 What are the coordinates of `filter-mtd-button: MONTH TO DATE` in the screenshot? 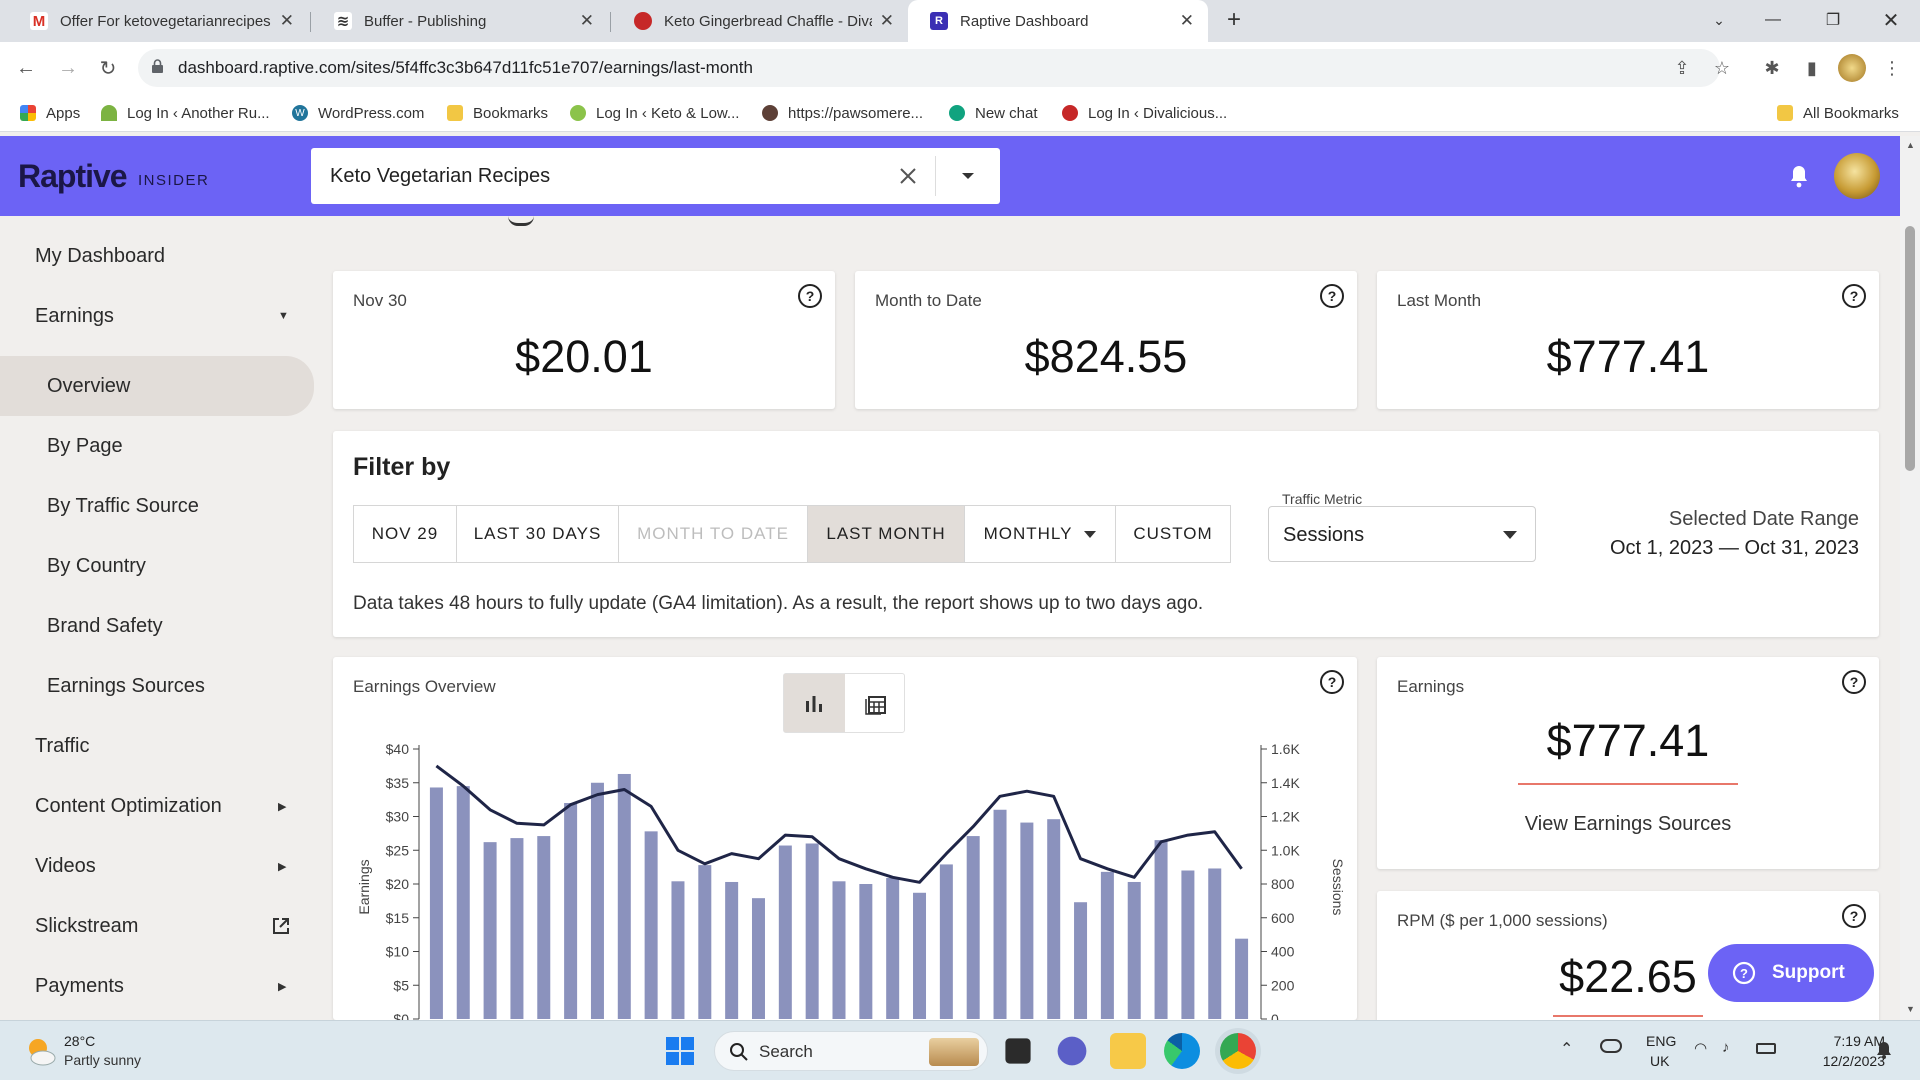 It's located at (713, 534).